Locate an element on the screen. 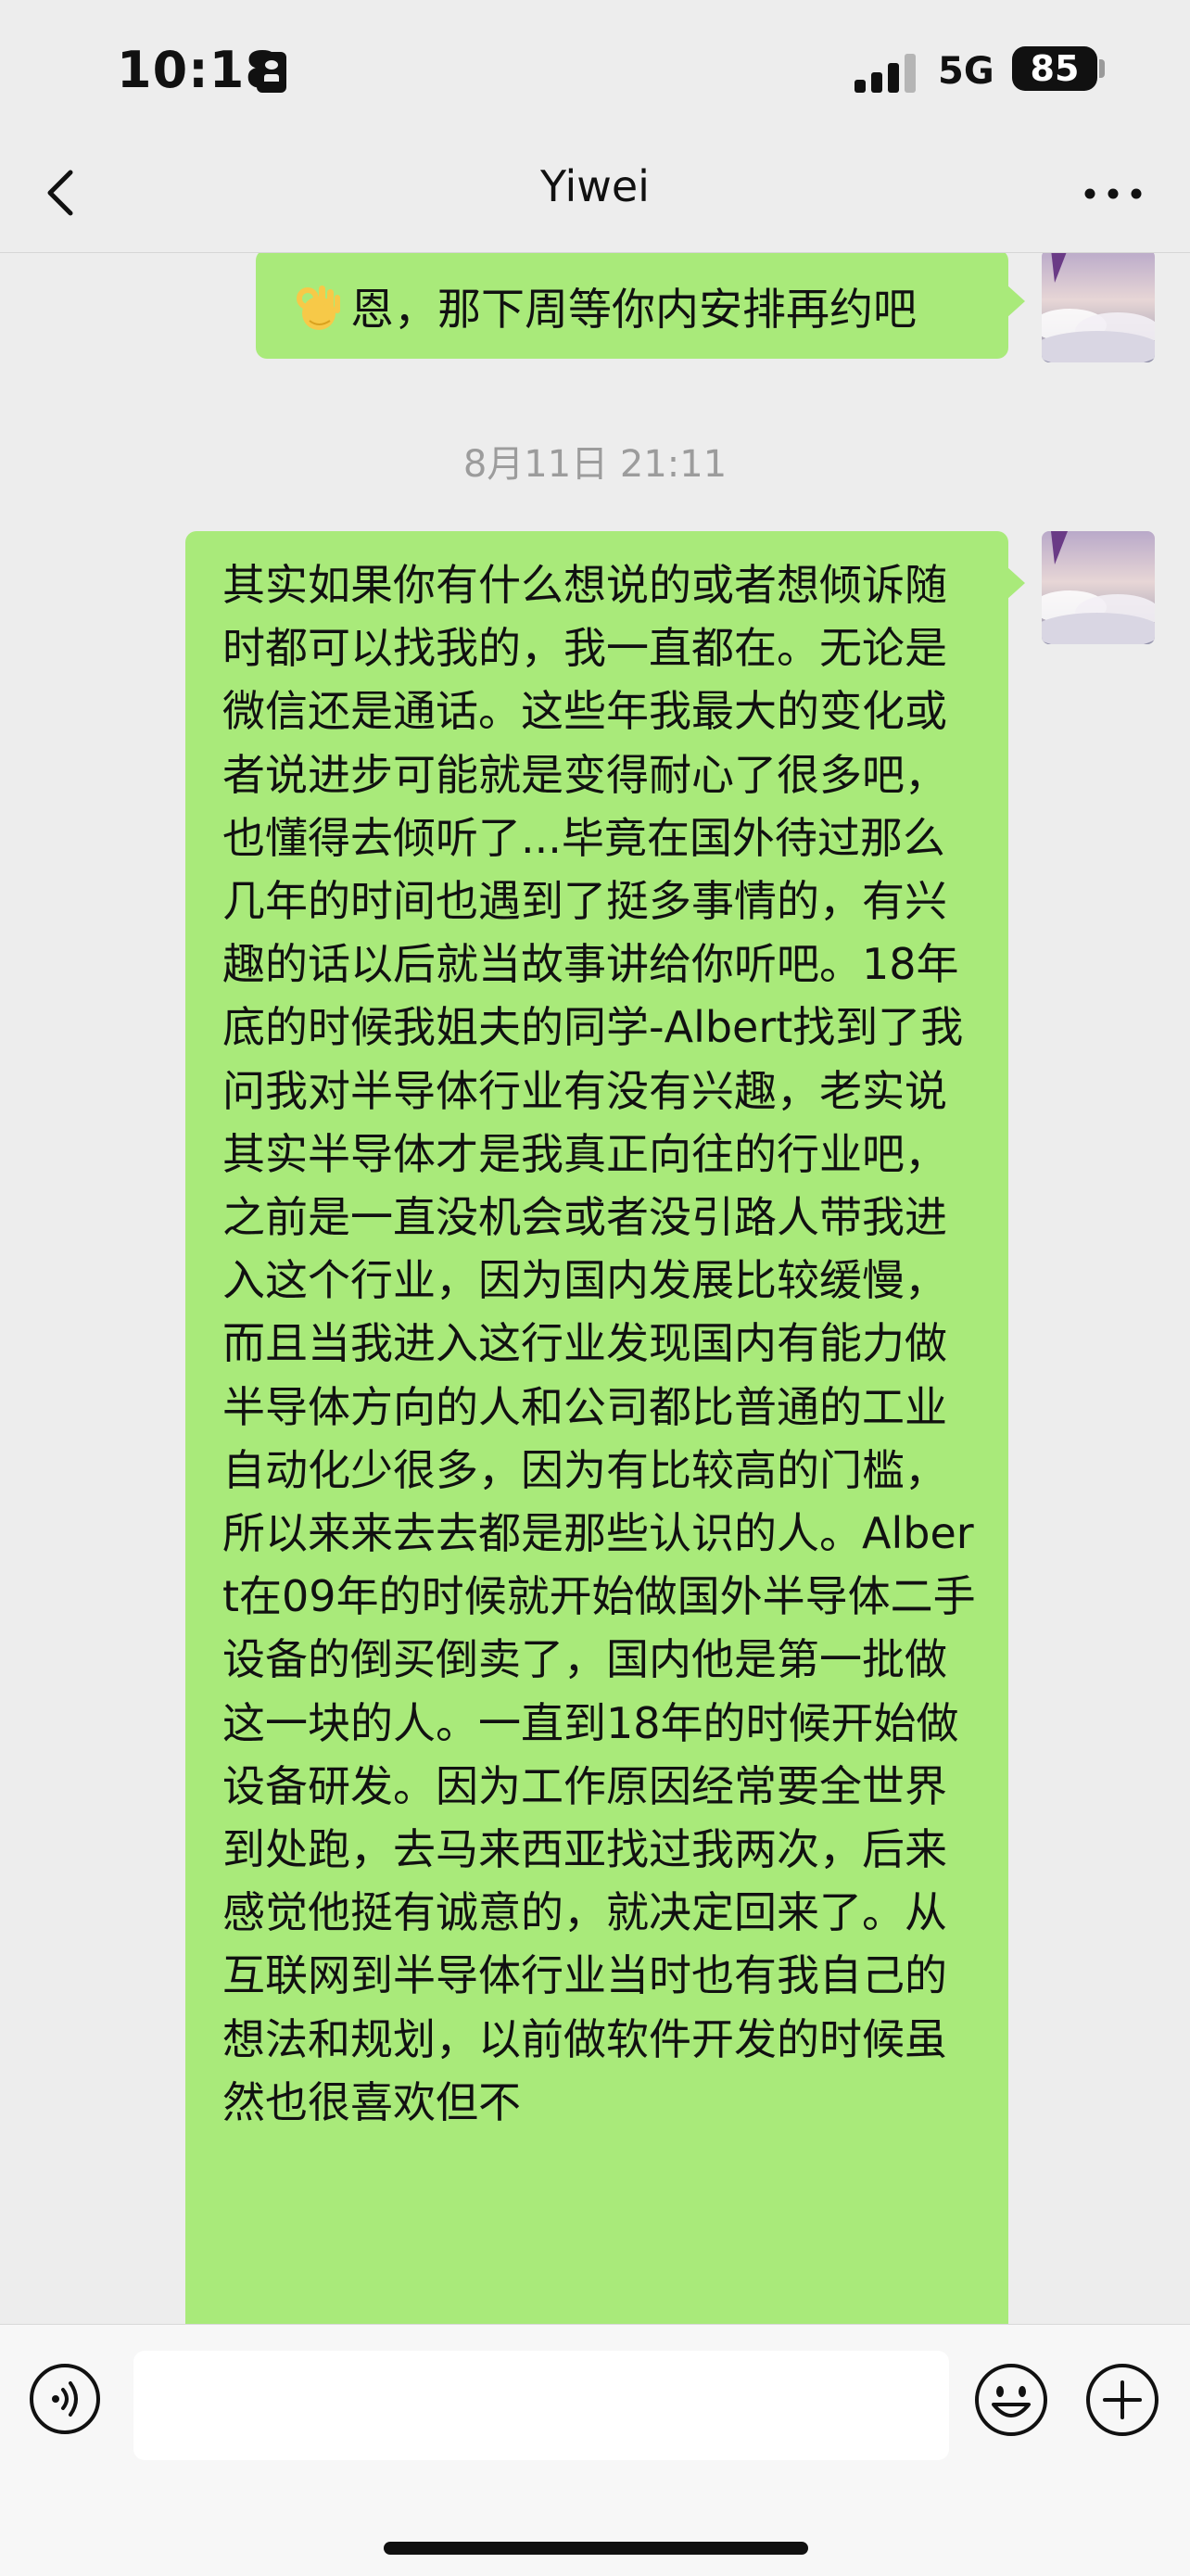  voice-icon is located at coordinates (65, 2399).